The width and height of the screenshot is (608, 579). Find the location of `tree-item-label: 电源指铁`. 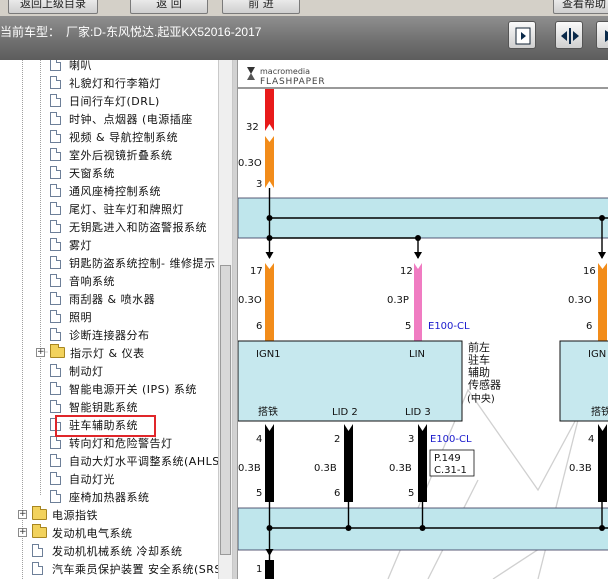

tree-item-label: 电源指铁 is located at coordinates (75, 515).